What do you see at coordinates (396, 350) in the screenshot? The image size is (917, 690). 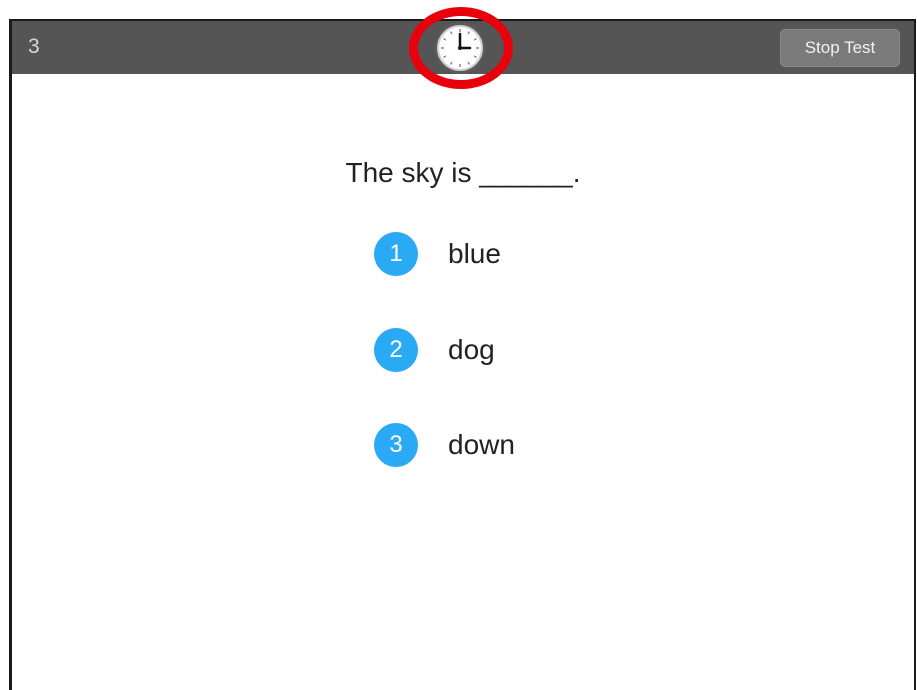 I see `choice-number-badge: 2` at bounding box center [396, 350].